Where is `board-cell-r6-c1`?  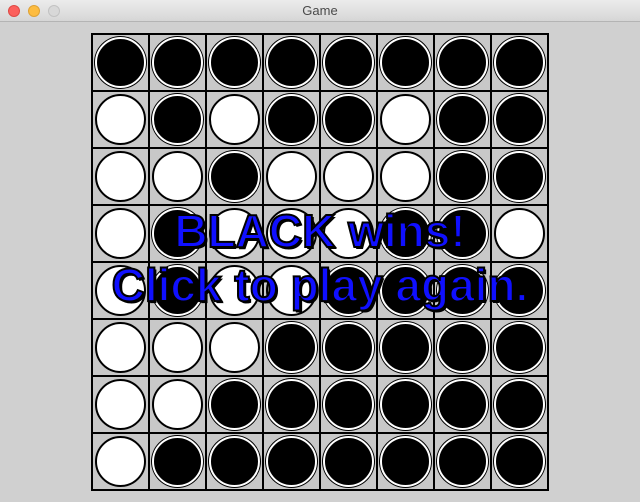
board-cell-r6-c1 is located at coordinates (120, 347).